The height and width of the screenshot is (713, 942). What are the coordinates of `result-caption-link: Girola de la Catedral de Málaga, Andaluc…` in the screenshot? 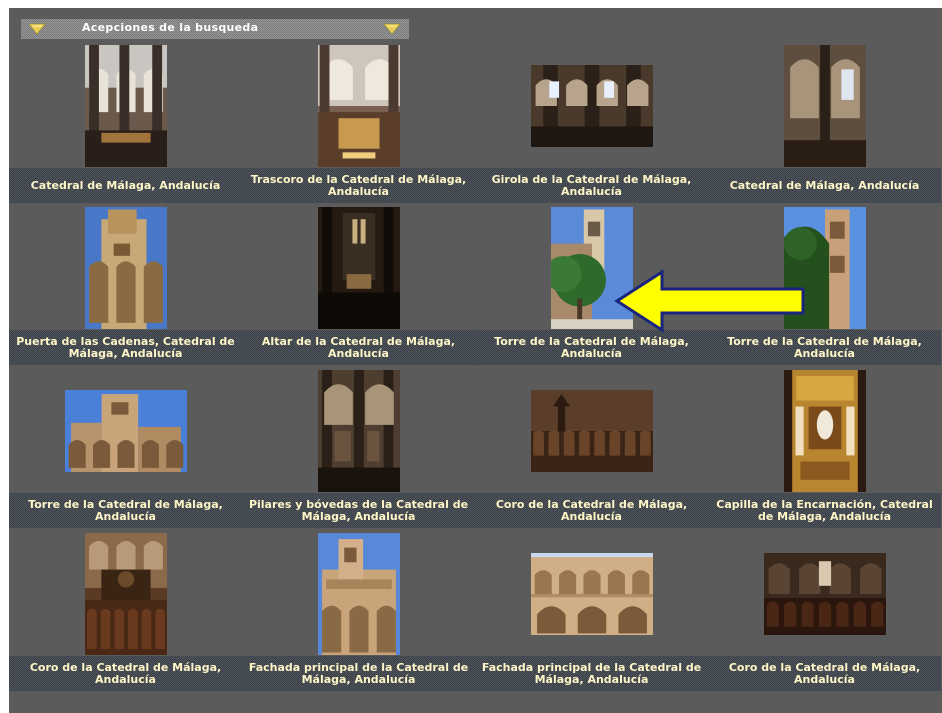 It's located at (591, 185).